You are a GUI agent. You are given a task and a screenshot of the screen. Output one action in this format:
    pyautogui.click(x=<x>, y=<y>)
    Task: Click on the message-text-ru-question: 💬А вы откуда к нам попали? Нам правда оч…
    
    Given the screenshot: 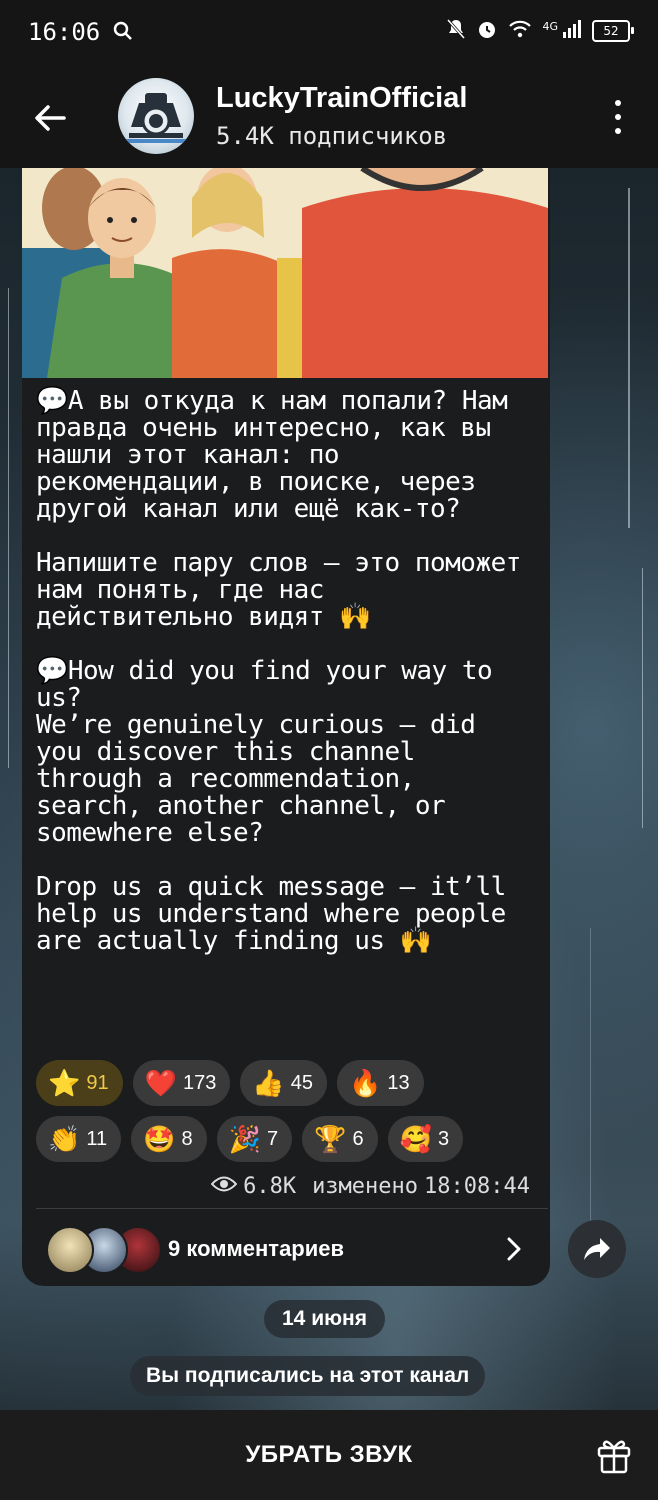 What is the action you would take?
    pyautogui.click(x=279, y=455)
    